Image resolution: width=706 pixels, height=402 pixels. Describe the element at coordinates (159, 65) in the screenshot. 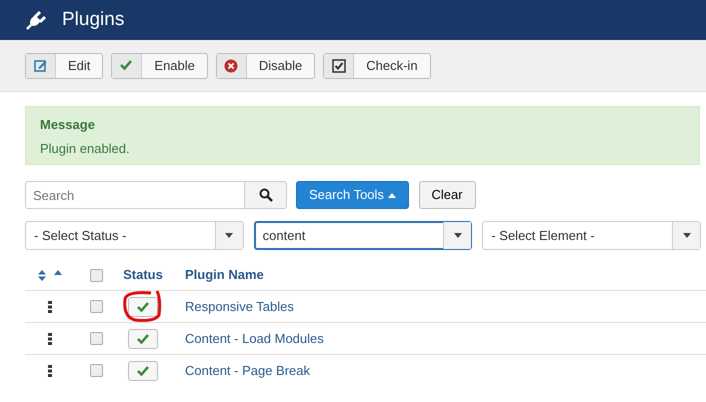

I see `enable-button: Enable` at that location.